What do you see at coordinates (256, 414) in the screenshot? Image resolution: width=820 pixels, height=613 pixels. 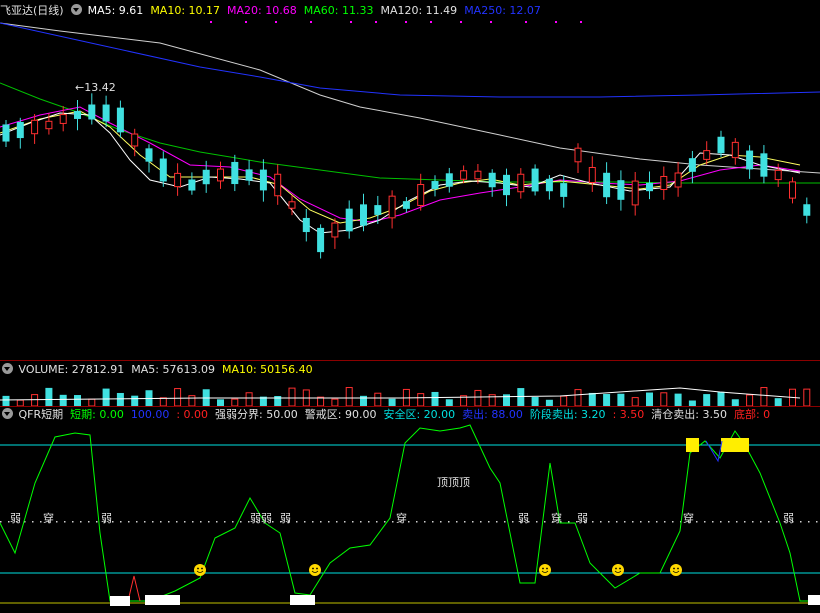 I see `indicator-label-4: 强弱分界: 50.00` at bounding box center [256, 414].